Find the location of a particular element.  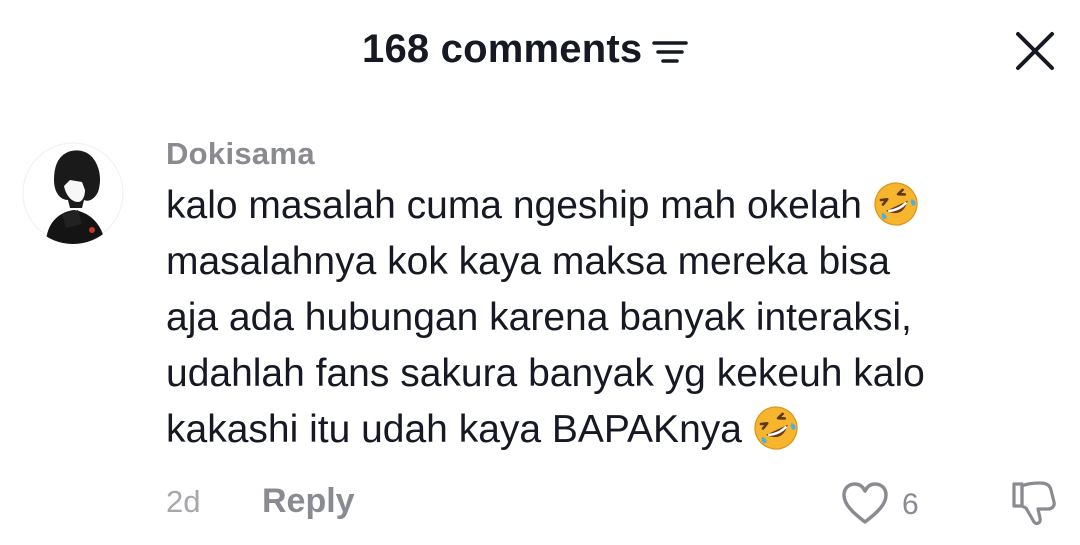

like-count: 6 is located at coordinates (910, 504).